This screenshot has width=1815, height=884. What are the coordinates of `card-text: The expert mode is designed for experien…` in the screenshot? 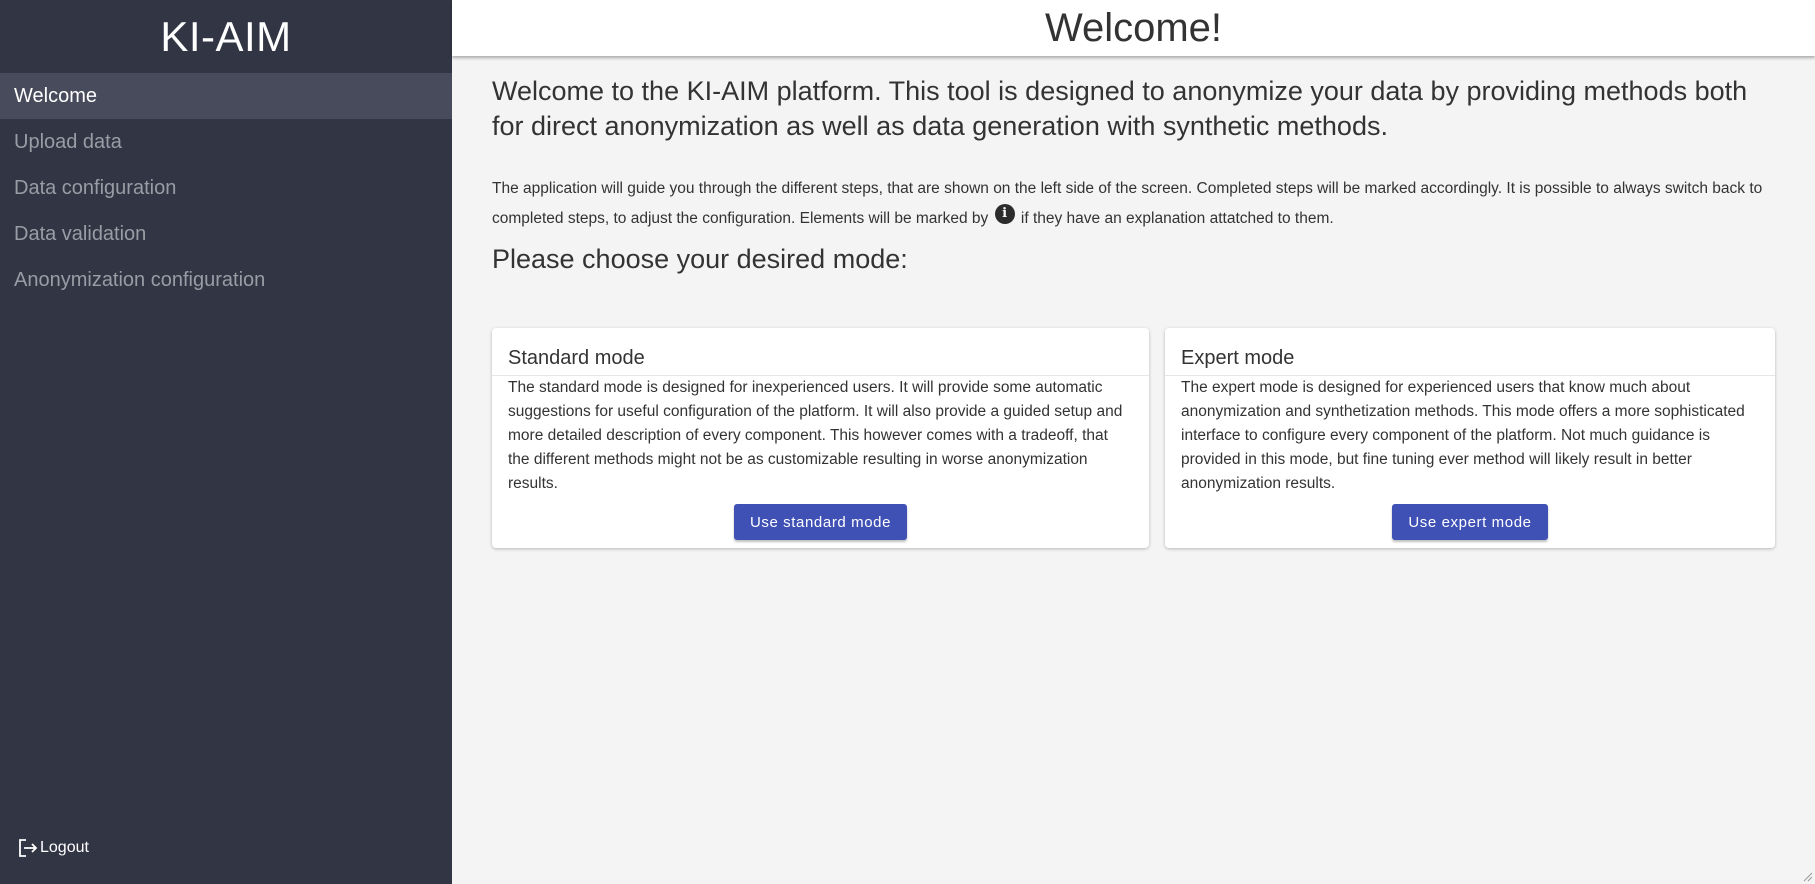 It's located at (1463, 435).